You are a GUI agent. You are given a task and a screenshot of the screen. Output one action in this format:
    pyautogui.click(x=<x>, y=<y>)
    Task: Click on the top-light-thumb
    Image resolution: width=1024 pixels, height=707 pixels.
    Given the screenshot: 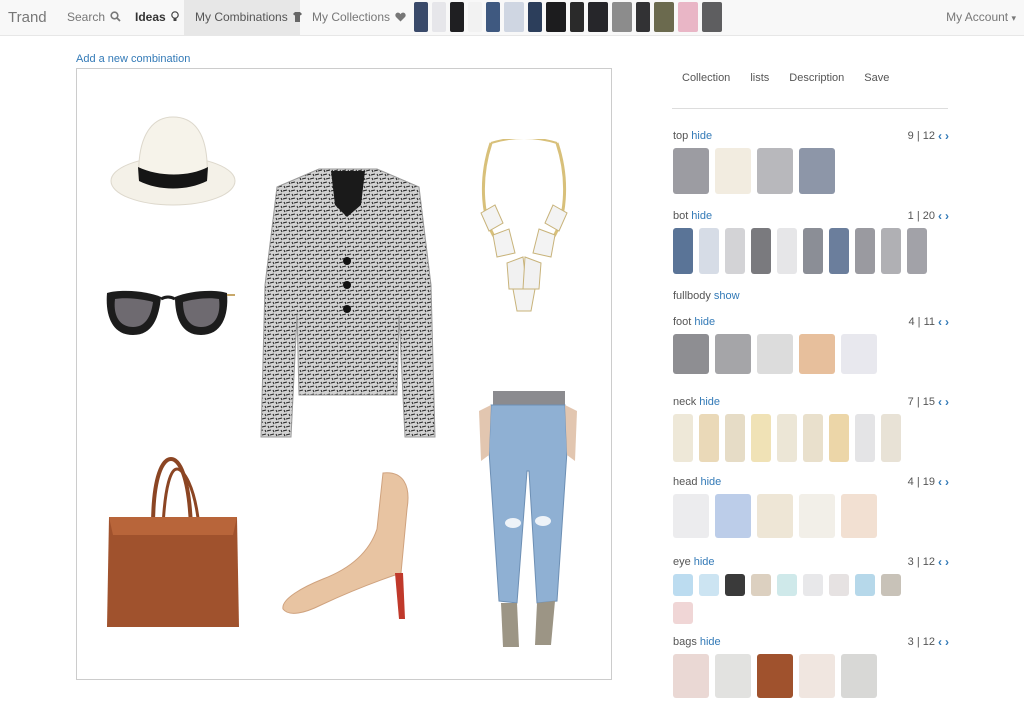 What is the action you would take?
    pyautogui.click(x=514, y=17)
    